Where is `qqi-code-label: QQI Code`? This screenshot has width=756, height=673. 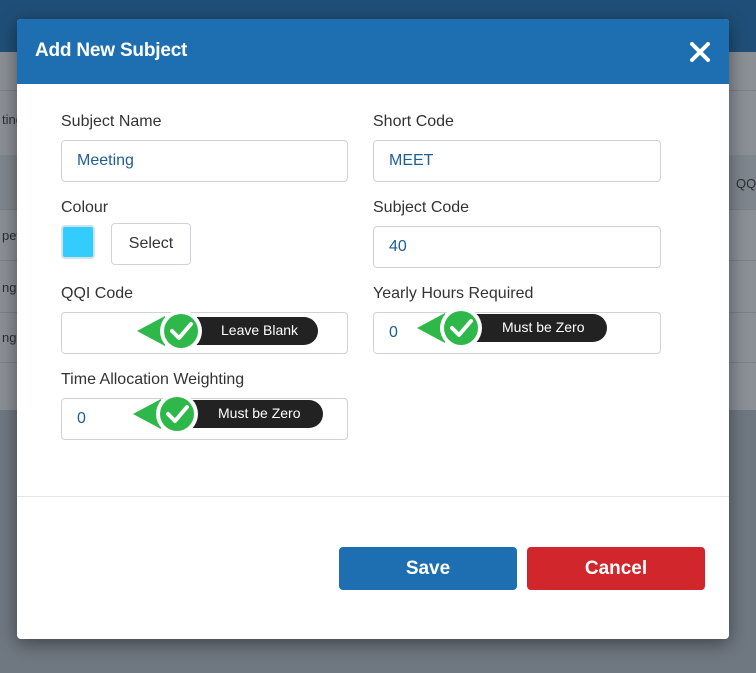 qqi-code-label: QQI Code is located at coordinates (97, 293).